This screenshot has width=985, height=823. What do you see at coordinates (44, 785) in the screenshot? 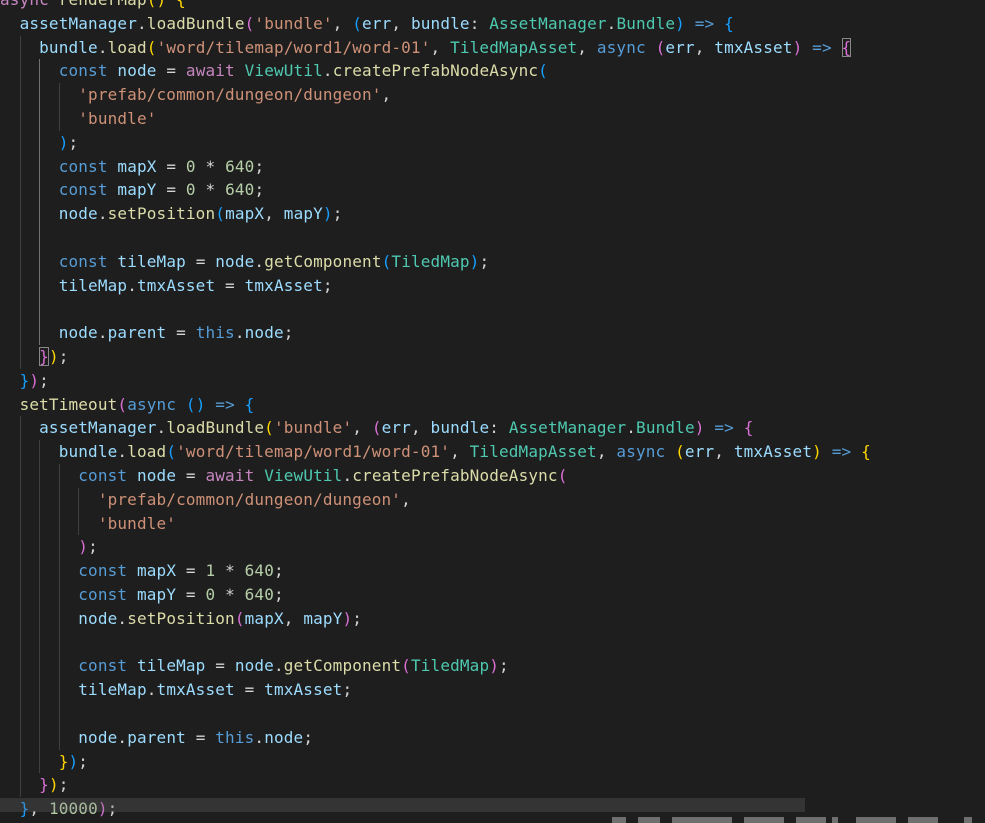
I see `bracket-token: }` at bounding box center [44, 785].